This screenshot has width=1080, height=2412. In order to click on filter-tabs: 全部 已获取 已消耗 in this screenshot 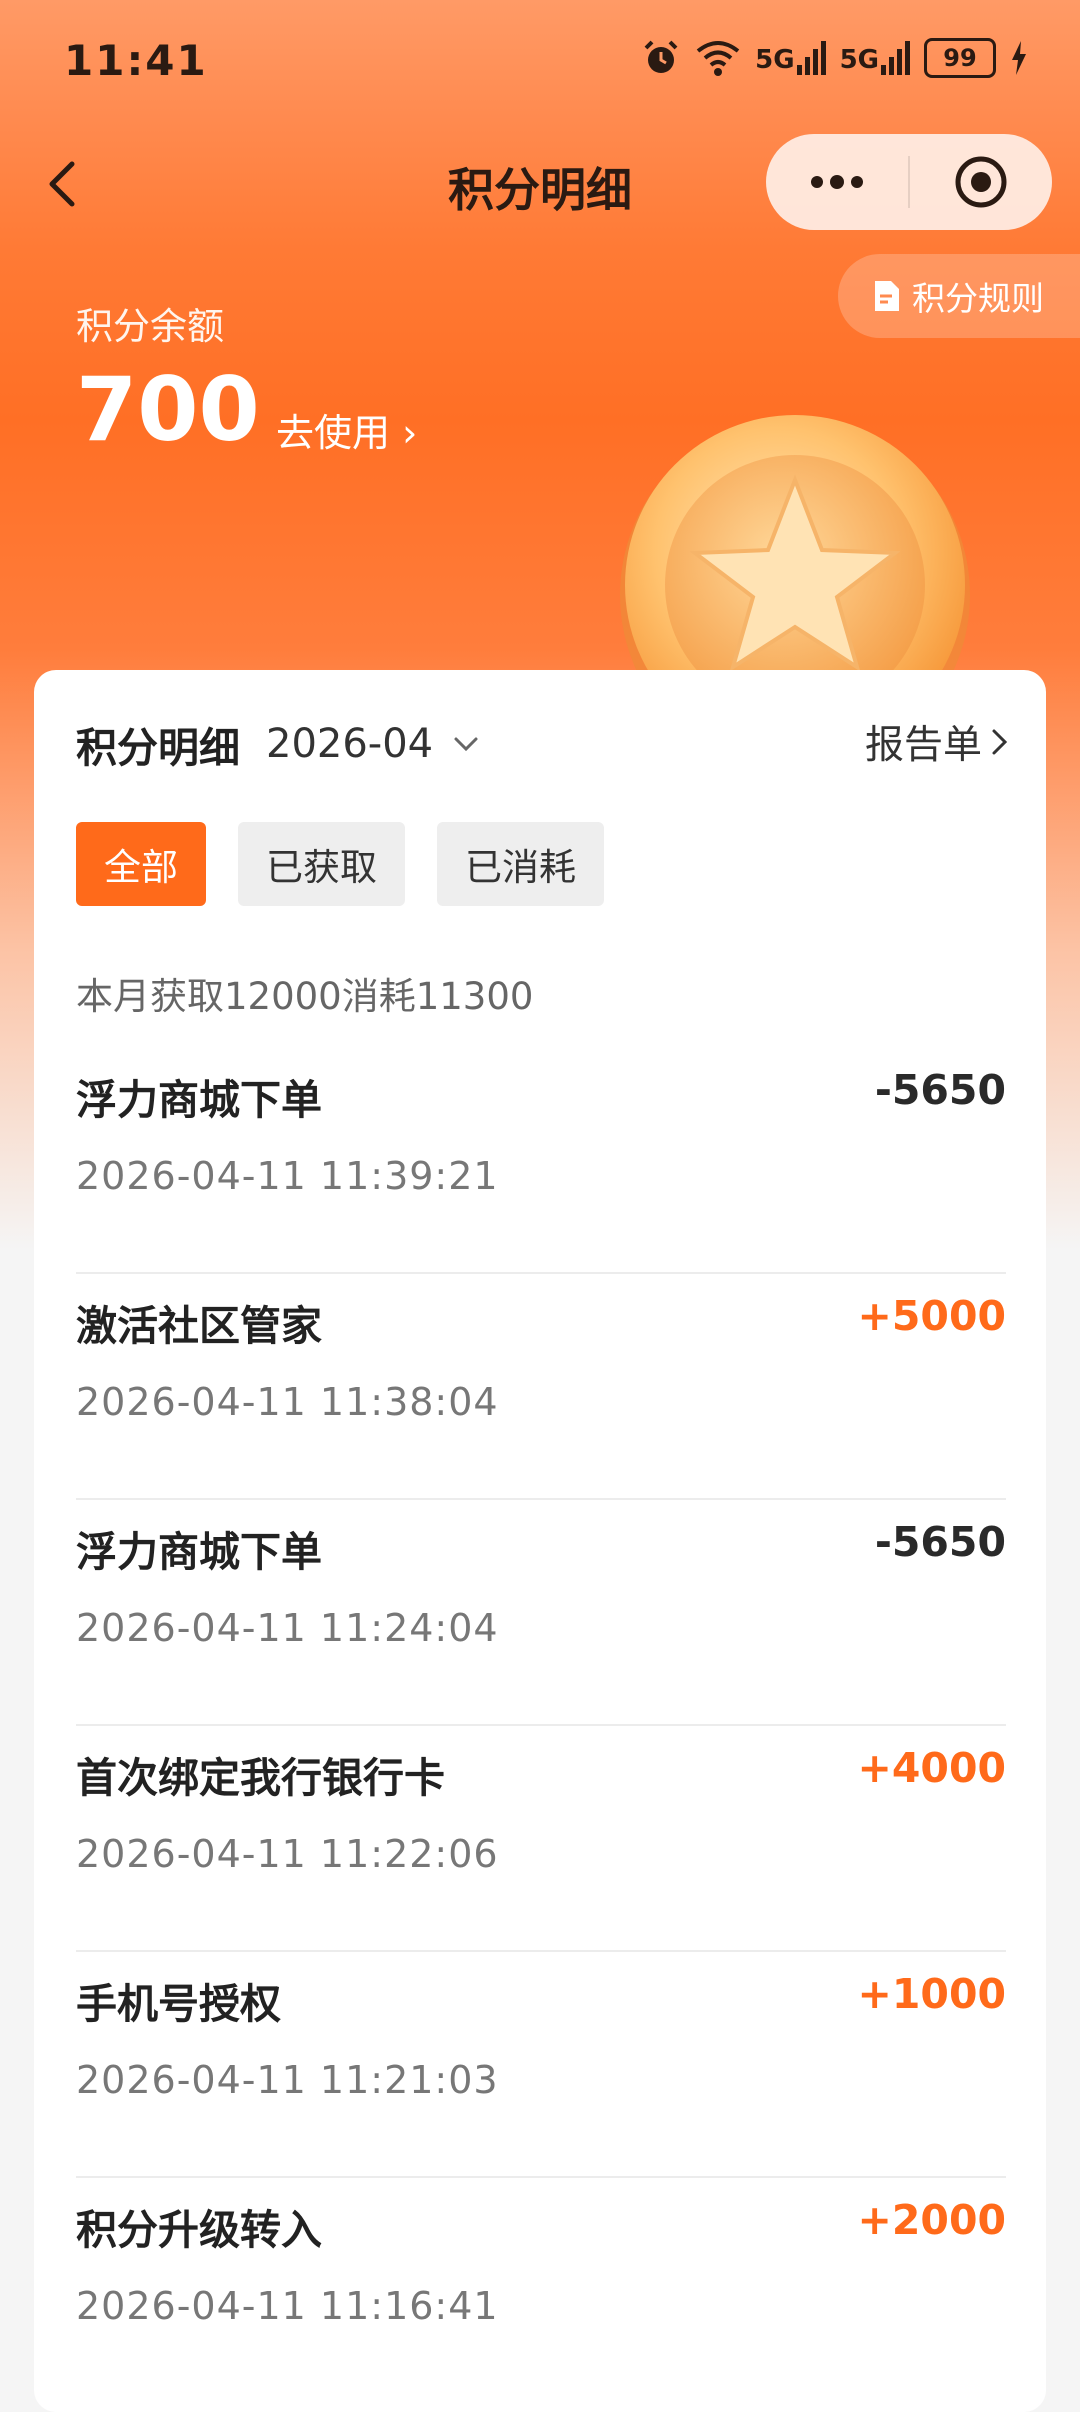, I will do `click(340, 864)`.